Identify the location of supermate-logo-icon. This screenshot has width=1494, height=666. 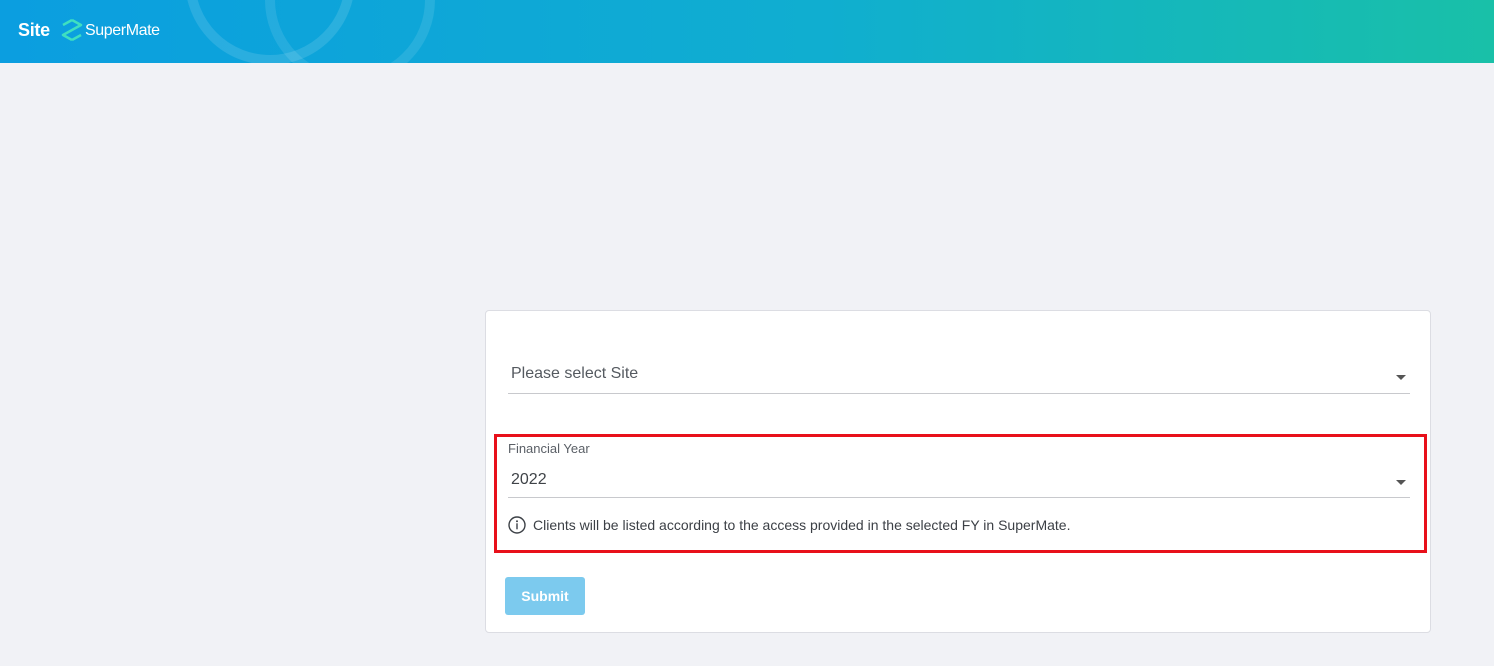
(72, 31).